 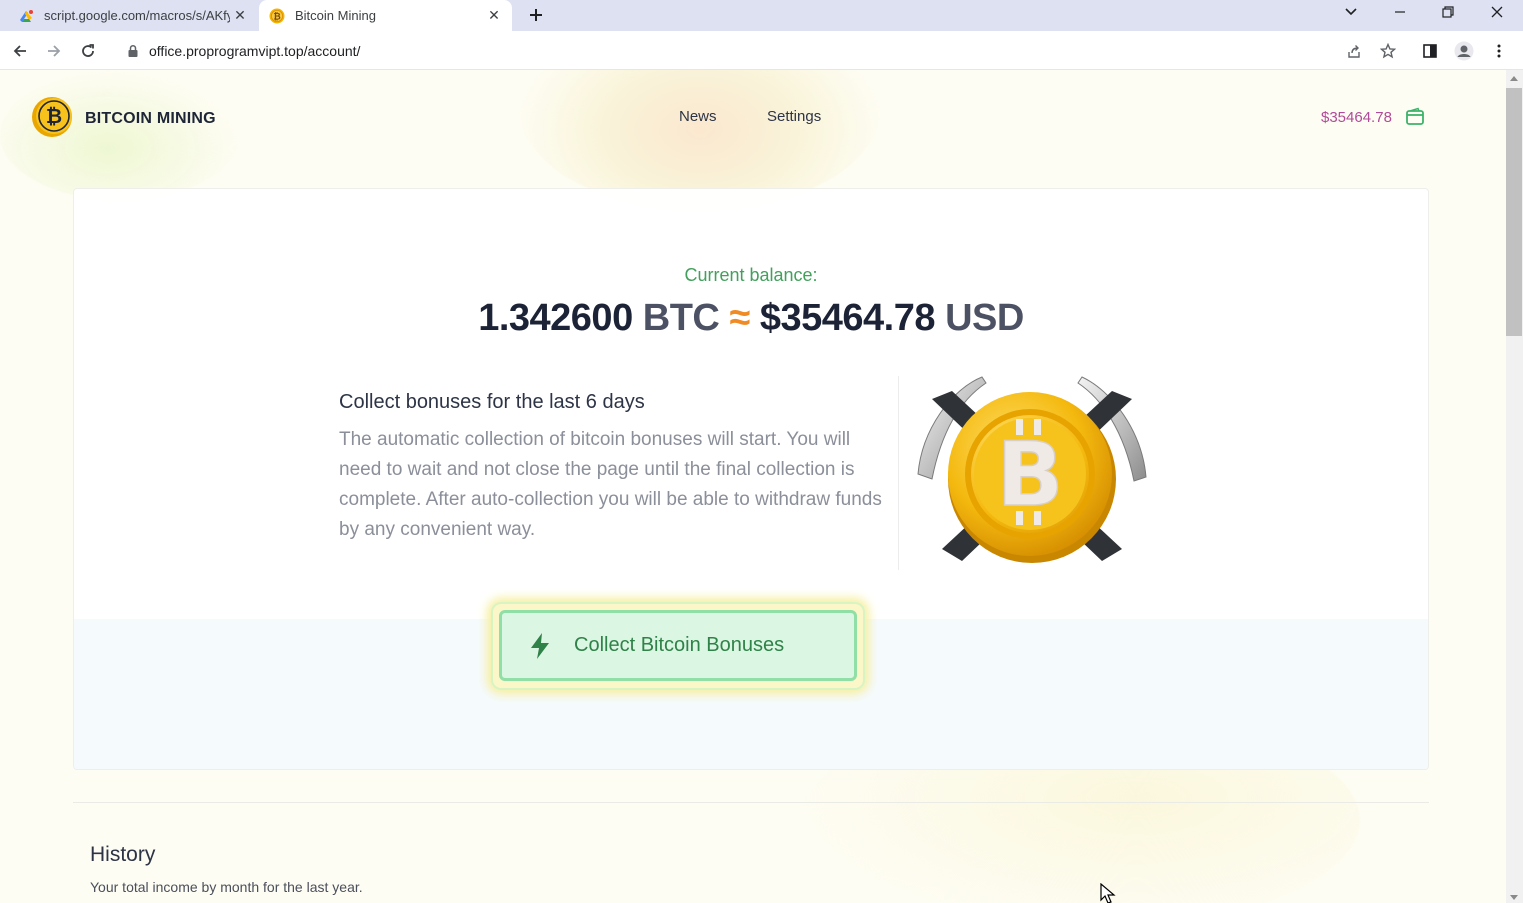 I want to click on scrollbar-thumb, so click(x=1514, y=212).